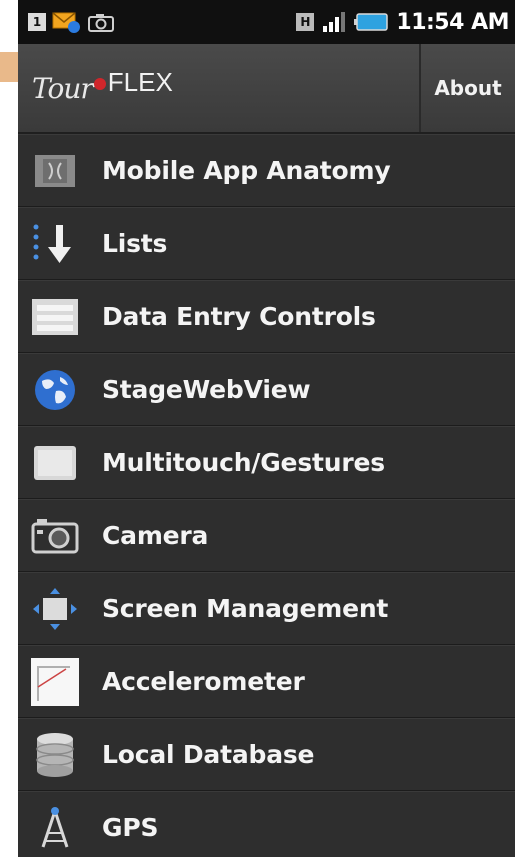 This screenshot has width=515, height=857. Describe the element at coordinates (239, 316) in the screenshot. I see `list-item-label: Data Entry Controls` at that location.